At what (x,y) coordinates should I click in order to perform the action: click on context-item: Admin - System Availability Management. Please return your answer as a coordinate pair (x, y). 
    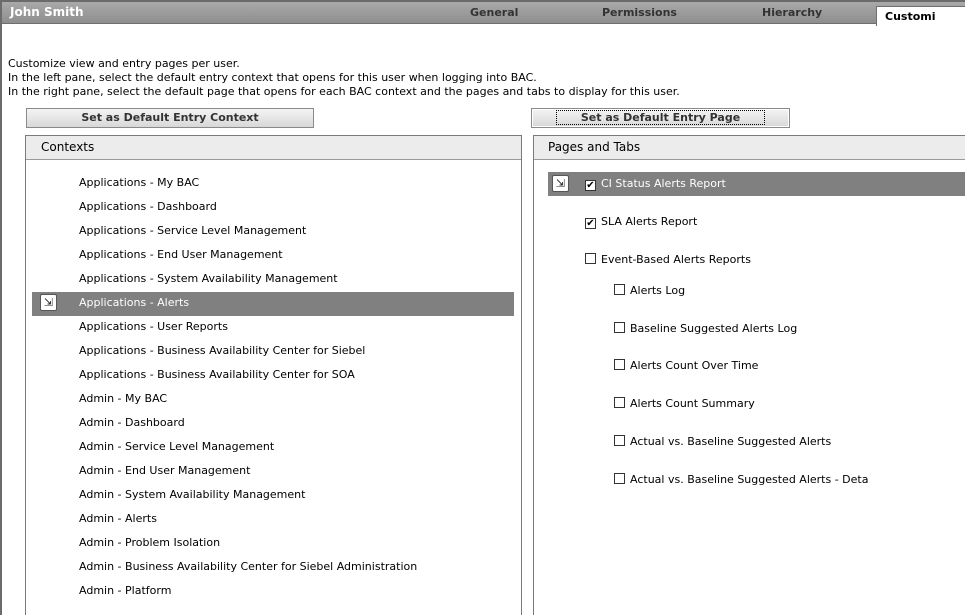
    Looking at the image, I should click on (270, 496).